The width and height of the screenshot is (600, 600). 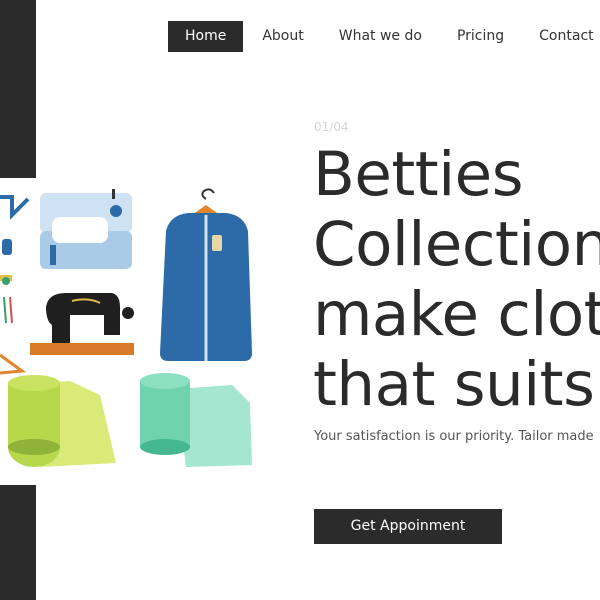 I want to click on left-dark-bar-bottom, so click(x=18, y=542).